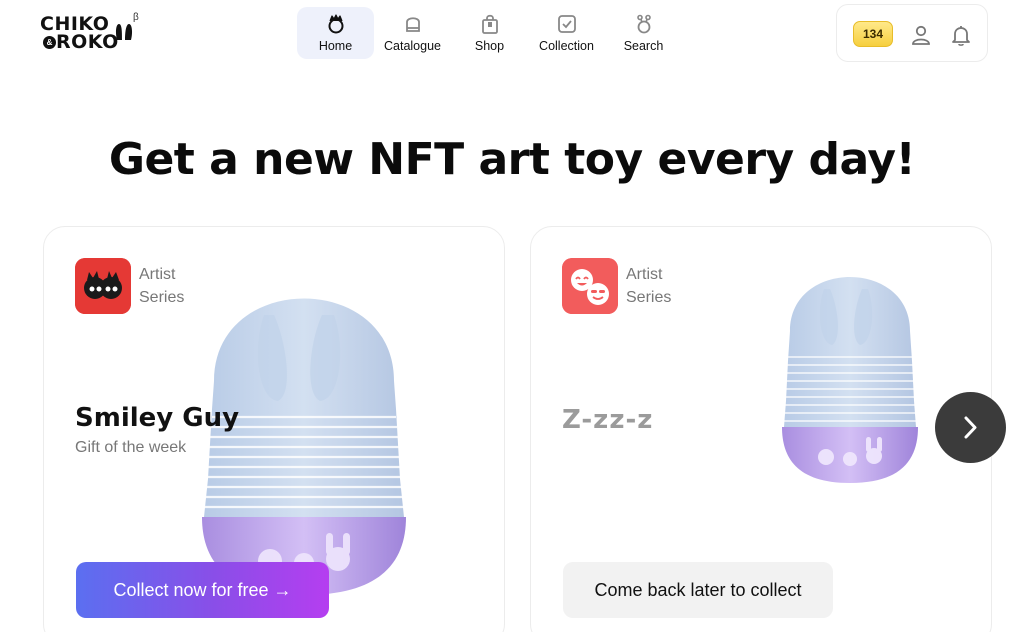 Image resolution: width=1024 pixels, height=632 pixels. What do you see at coordinates (512, 159) in the screenshot?
I see `page-title: Get a new NFT art toy every day!` at bounding box center [512, 159].